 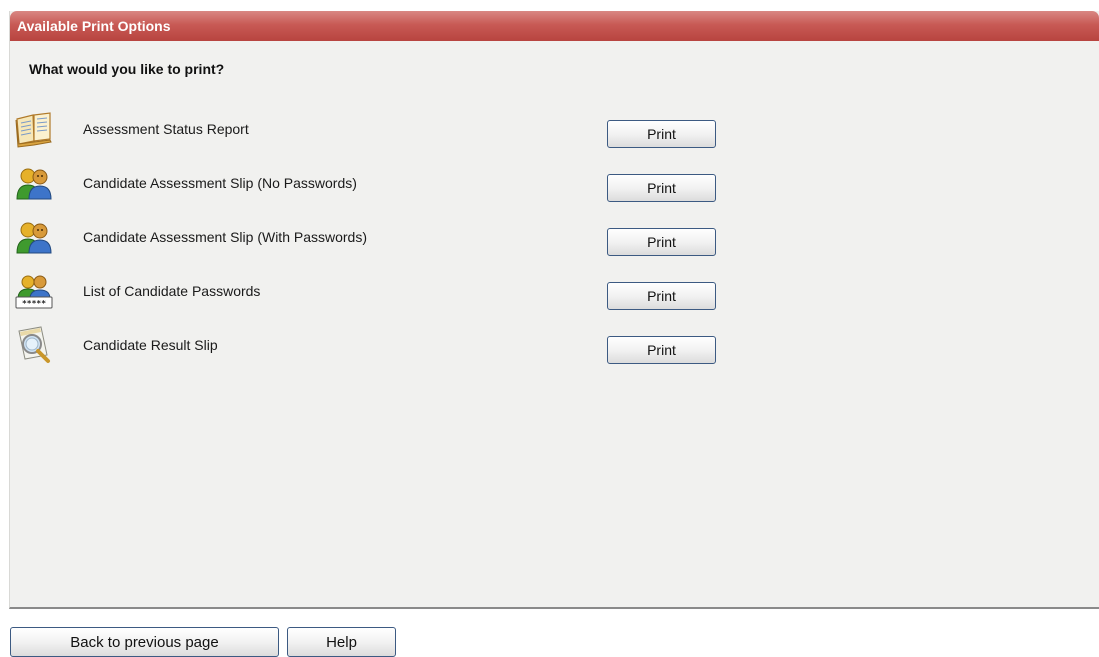 I want to click on print-button-candidate-passwords: Print, so click(x=661, y=296).